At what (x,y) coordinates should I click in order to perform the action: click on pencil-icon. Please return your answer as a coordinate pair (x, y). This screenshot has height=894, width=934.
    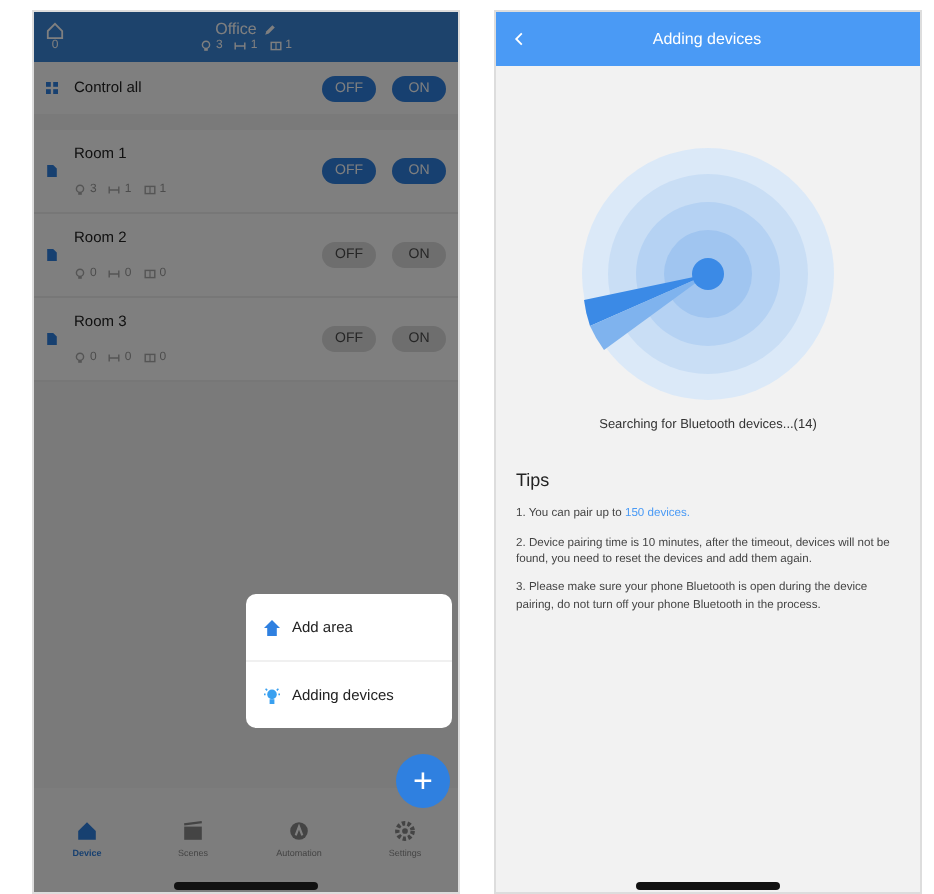
    Looking at the image, I should click on (270, 30).